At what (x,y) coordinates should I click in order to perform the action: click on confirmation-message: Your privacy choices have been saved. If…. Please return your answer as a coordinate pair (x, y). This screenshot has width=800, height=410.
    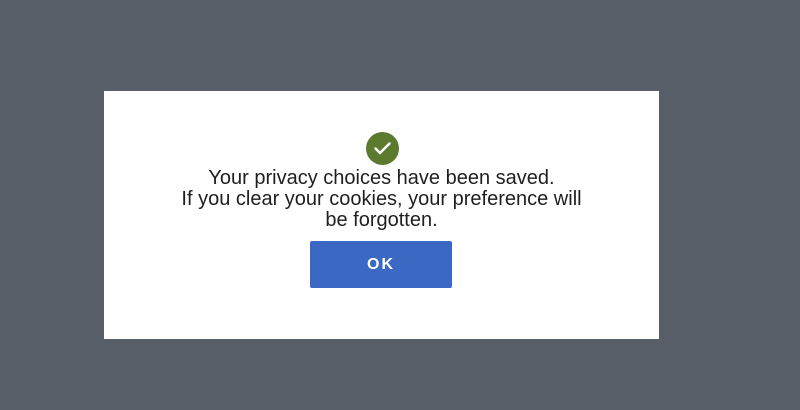
    Looking at the image, I should click on (381, 199).